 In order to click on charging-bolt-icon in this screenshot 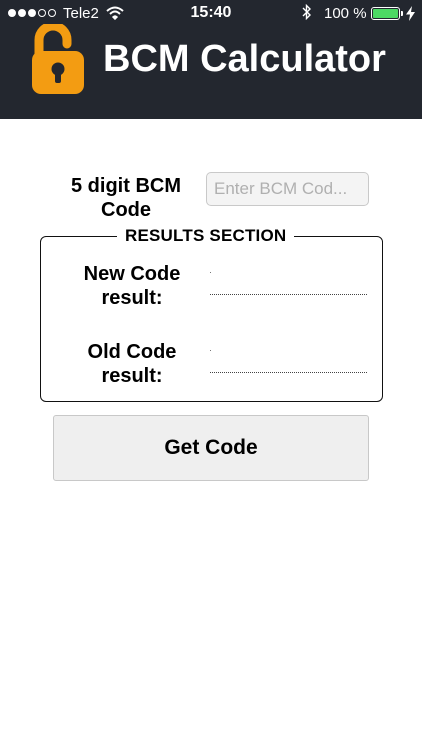, I will do `click(410, 13)`.